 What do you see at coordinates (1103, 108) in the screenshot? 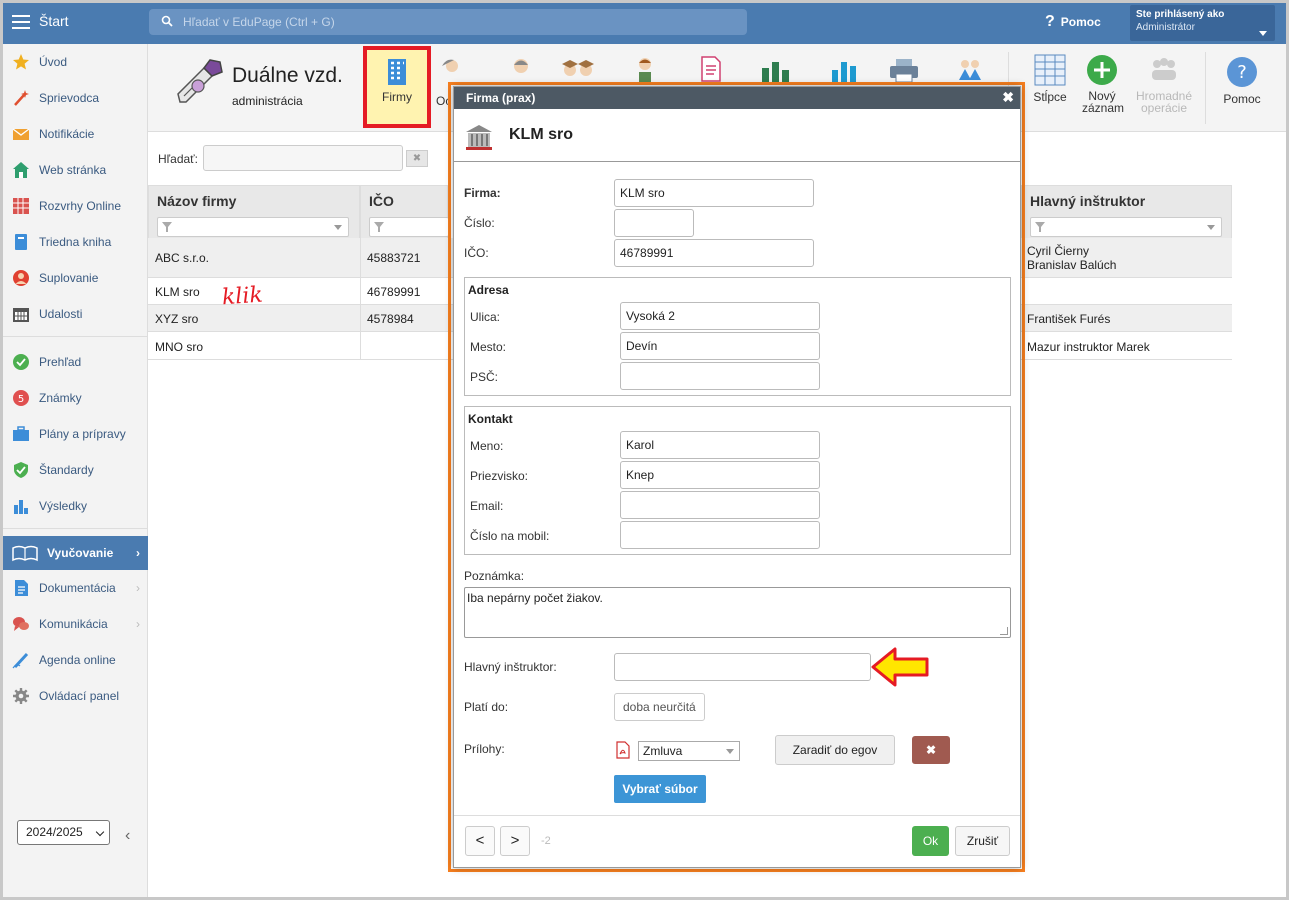
I see `new-record-label-2: záznam` at bounding box center [1103, 108].